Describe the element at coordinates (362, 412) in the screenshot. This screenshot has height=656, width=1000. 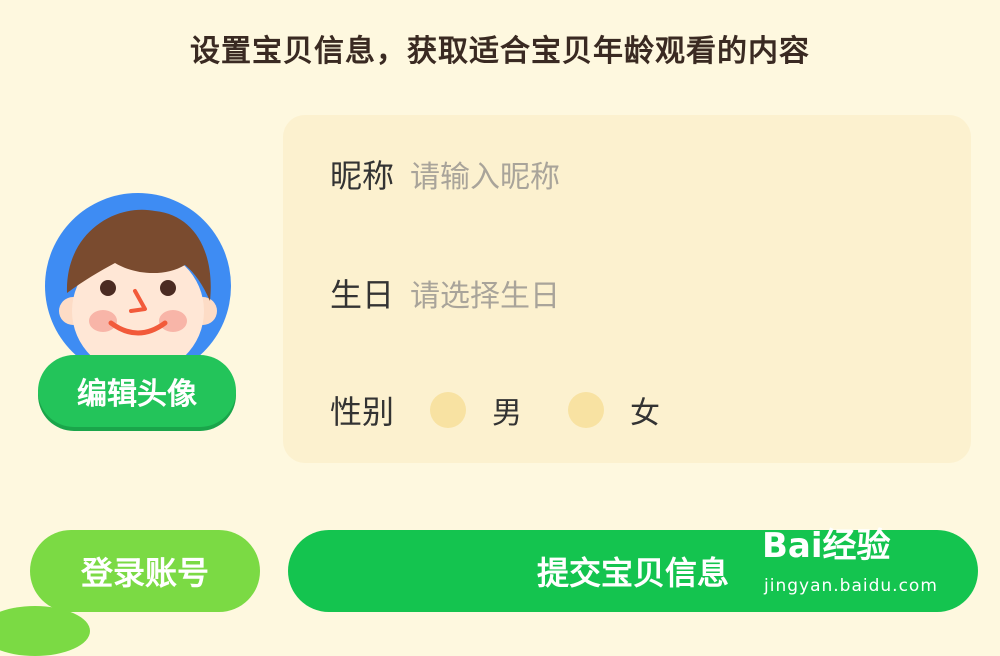
I see `gender-label: 性别` at that location.